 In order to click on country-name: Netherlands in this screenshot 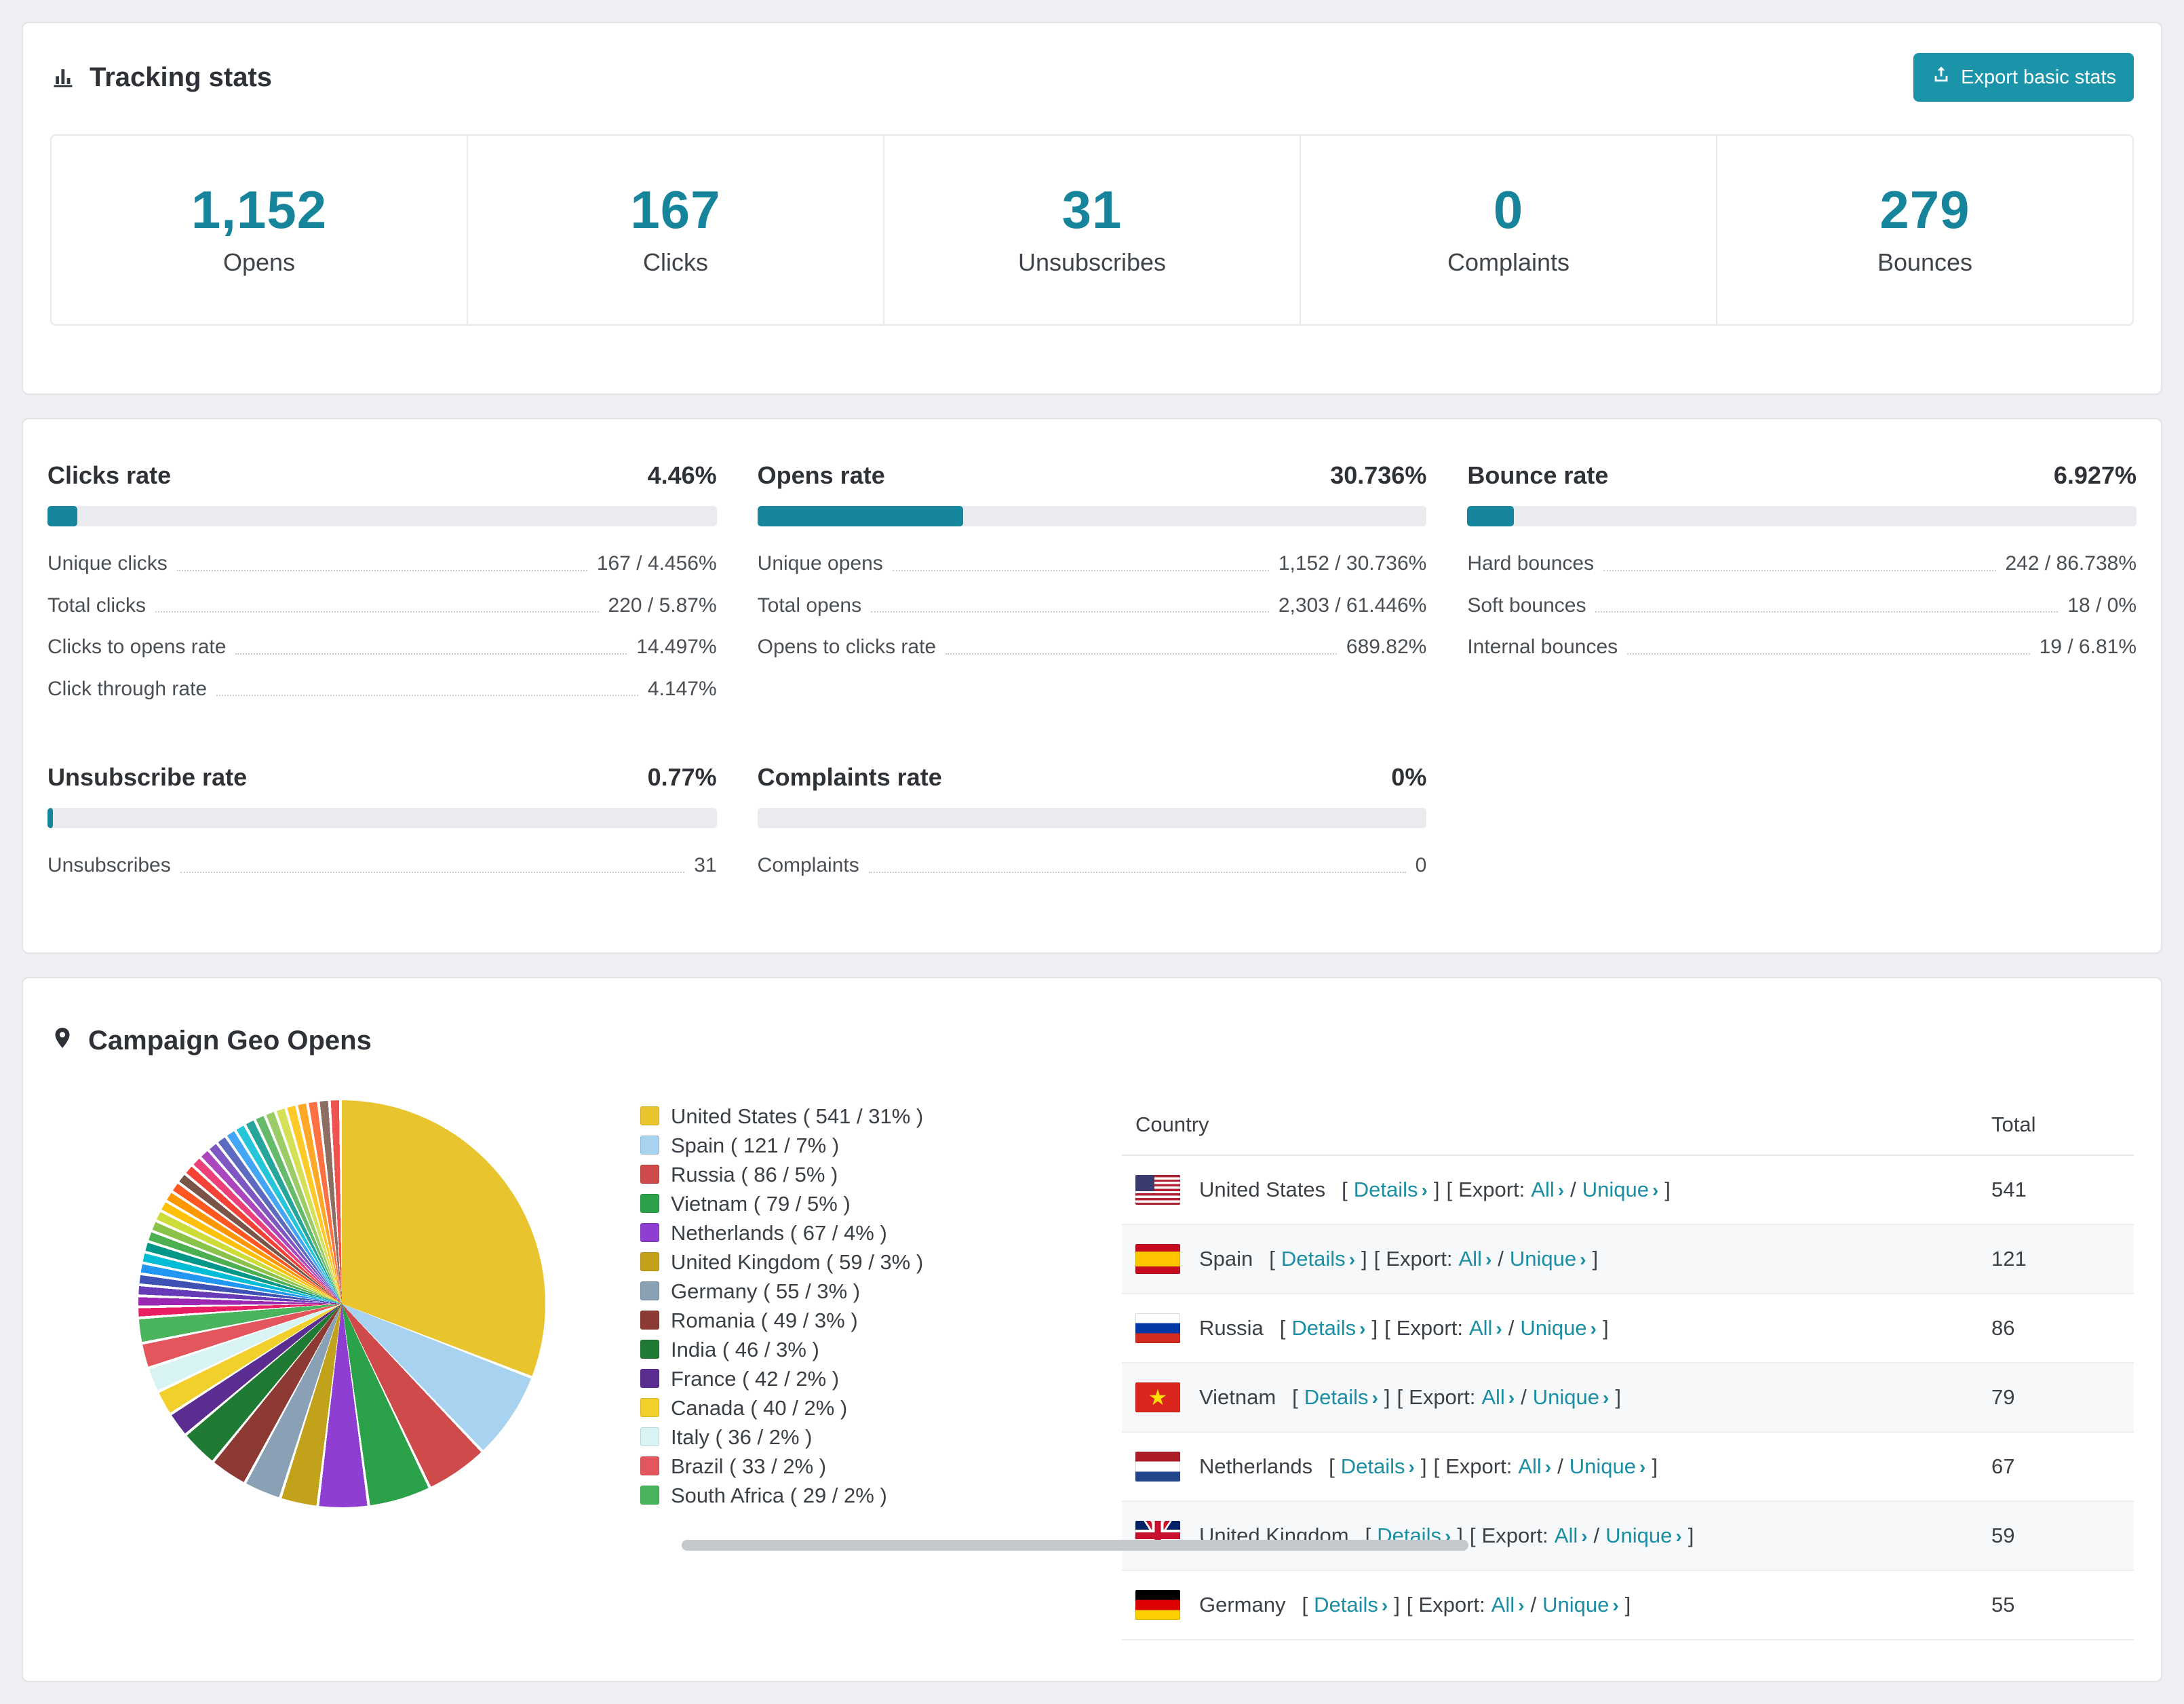, I will do `click(1256, 1466)`.